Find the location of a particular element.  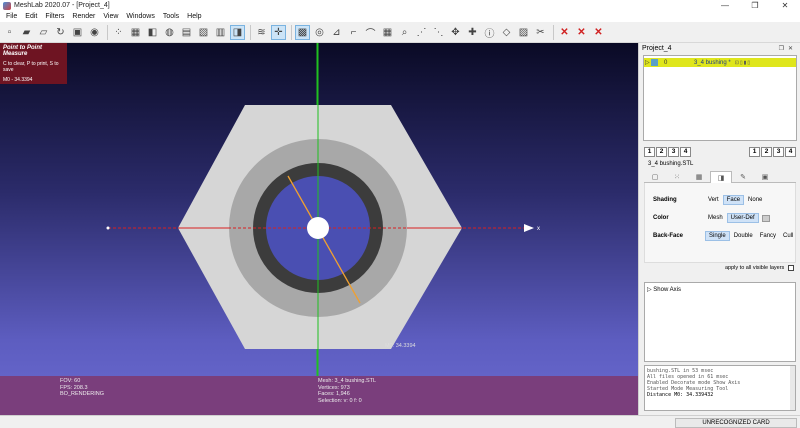

tab-decorators-icon: ▣ is located at coordinates (765, 177).